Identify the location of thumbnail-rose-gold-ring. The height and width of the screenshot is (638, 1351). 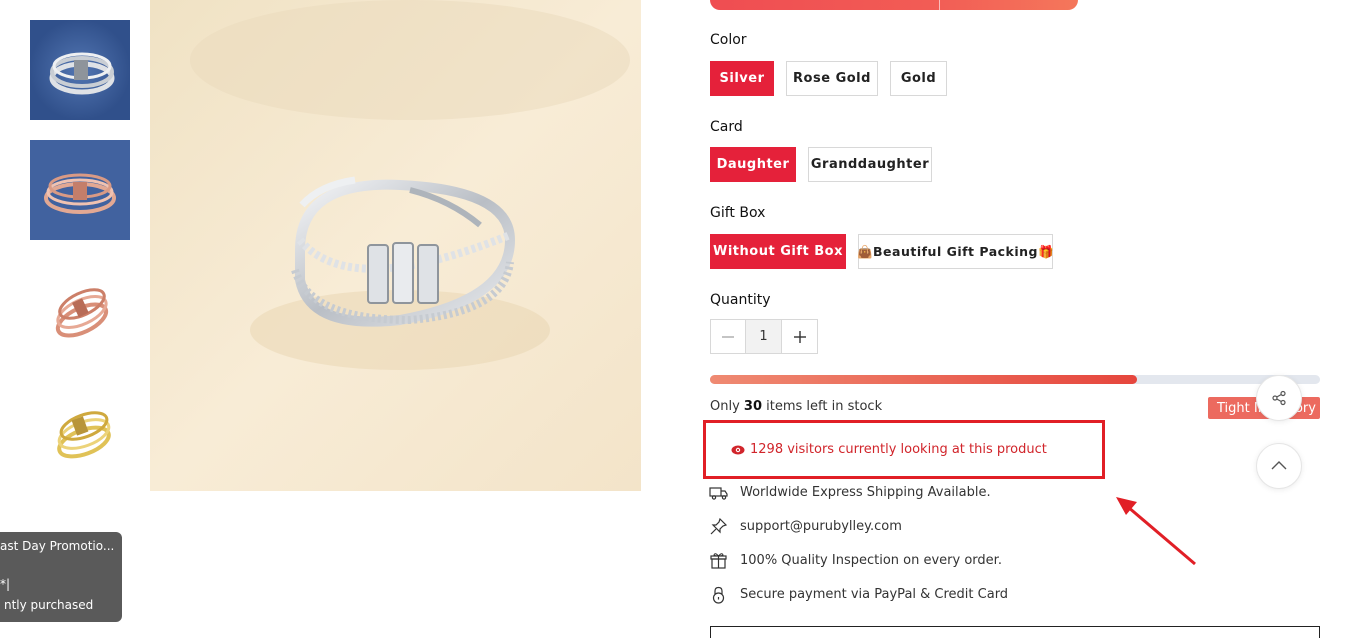
(80, 310).